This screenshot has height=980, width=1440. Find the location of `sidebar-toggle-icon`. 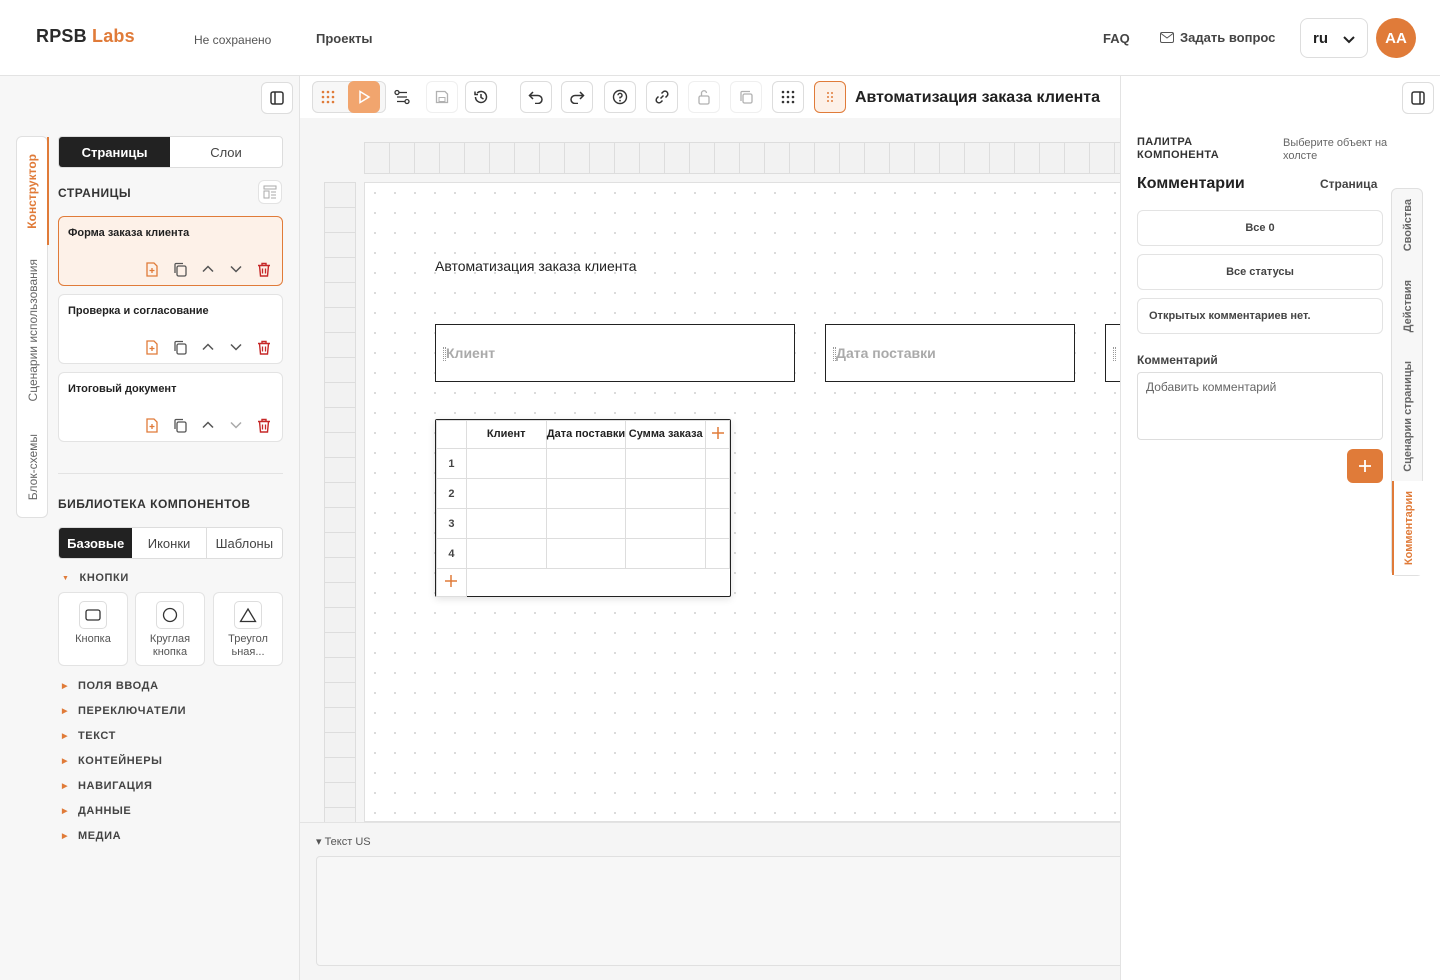

sidebar-toggle-icon is located at coordinates (277, 98).